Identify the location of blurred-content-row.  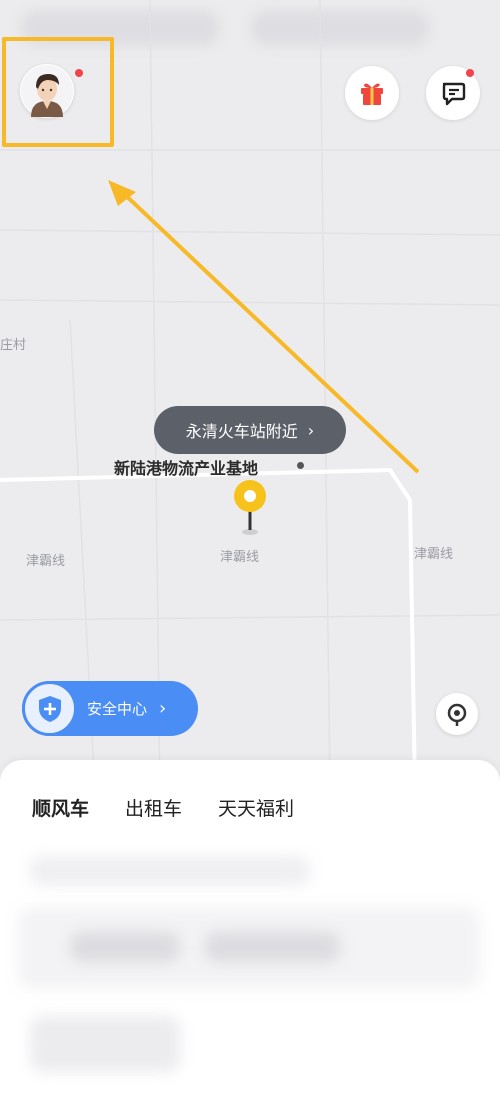
(170, 871).